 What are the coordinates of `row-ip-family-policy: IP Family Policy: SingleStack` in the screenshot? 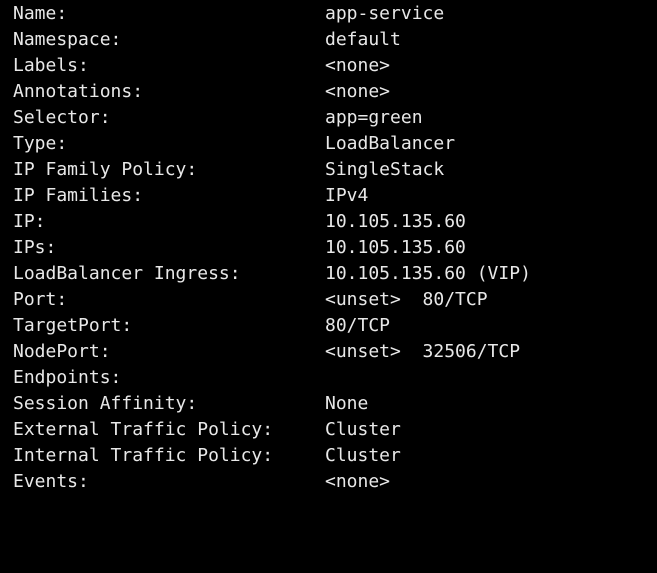 It's located at (328, 170).